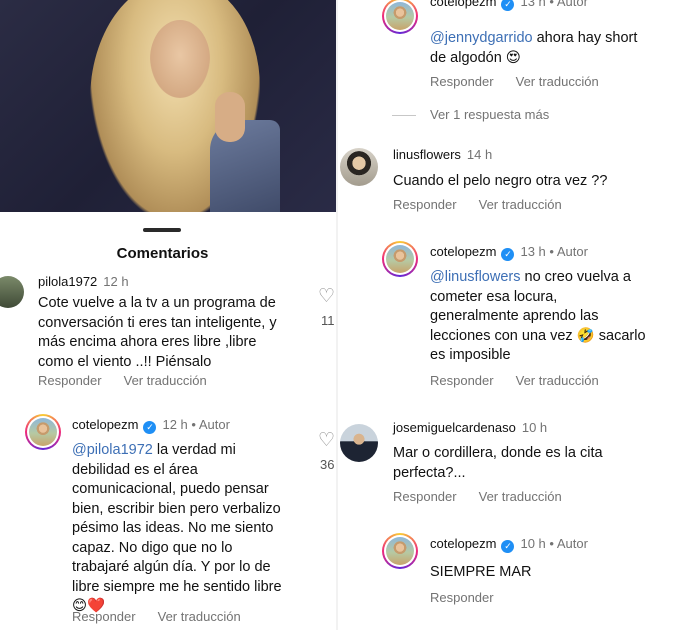  What do you see at coordinates (328, 320) in the screenshot?
I see `like-count: 11` at bounding box center [328, 320].